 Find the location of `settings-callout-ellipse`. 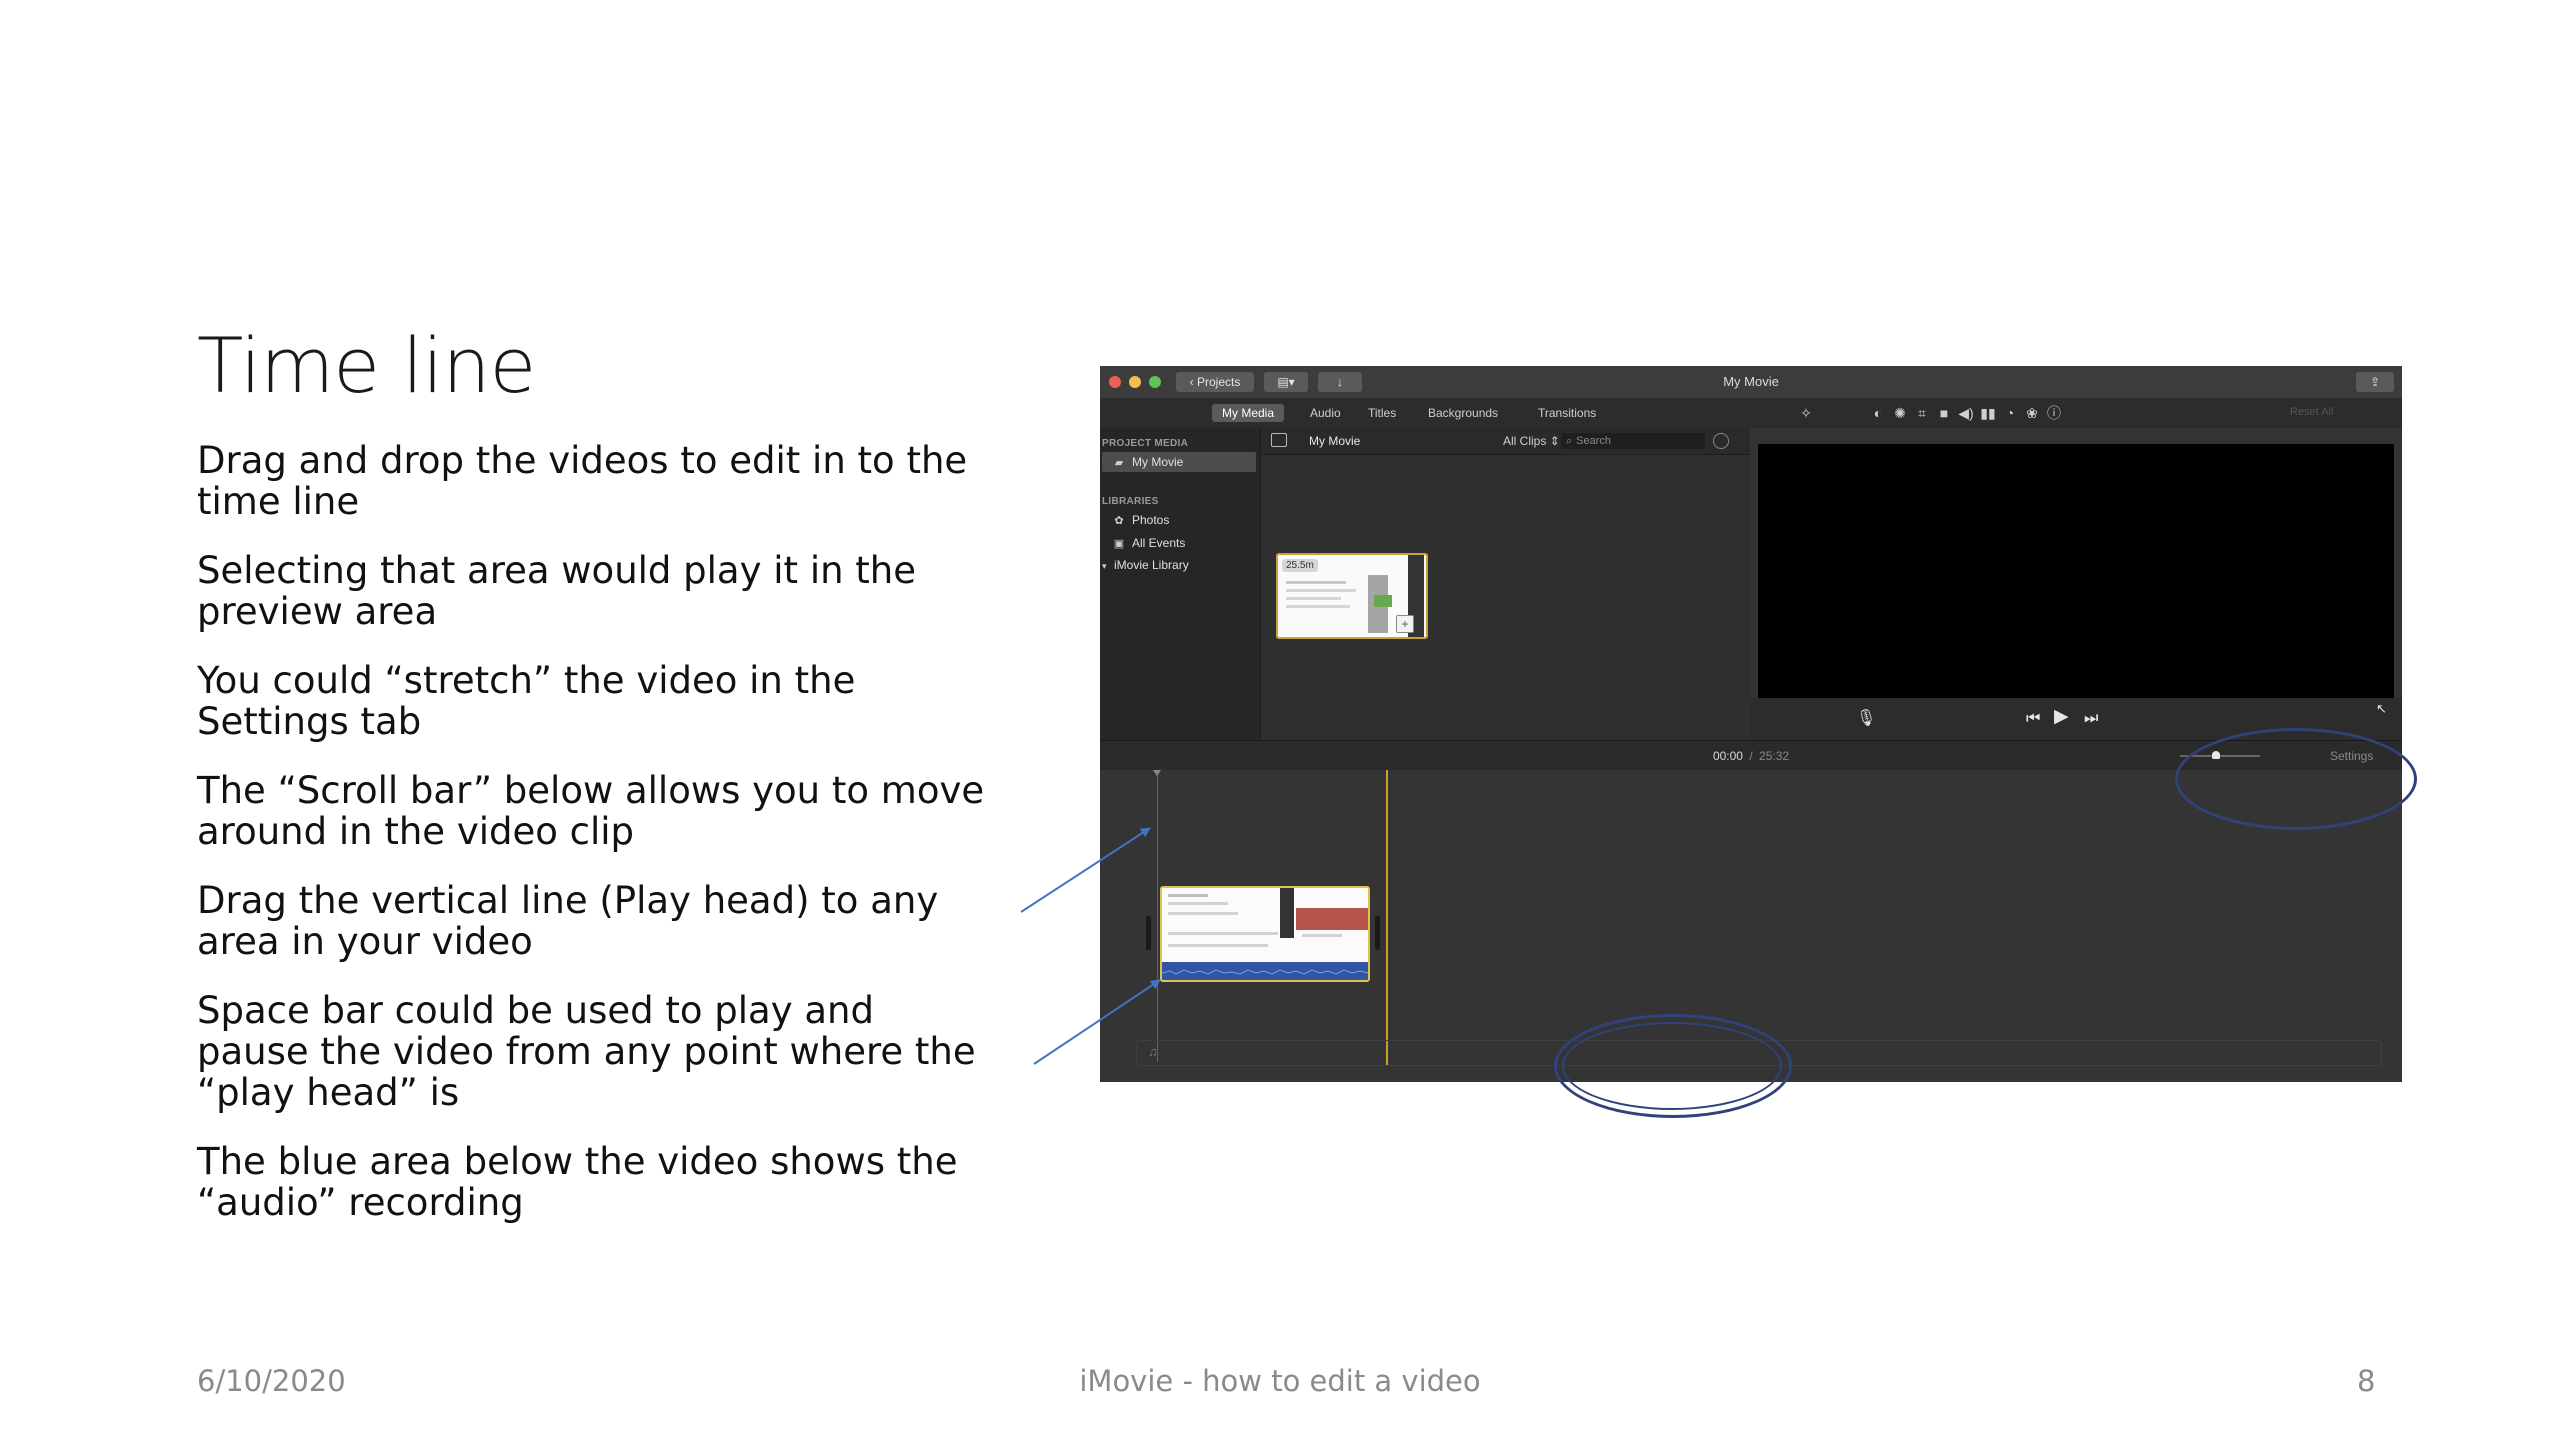

settings-callout-ellipse is located at coordinates (2296, 779).